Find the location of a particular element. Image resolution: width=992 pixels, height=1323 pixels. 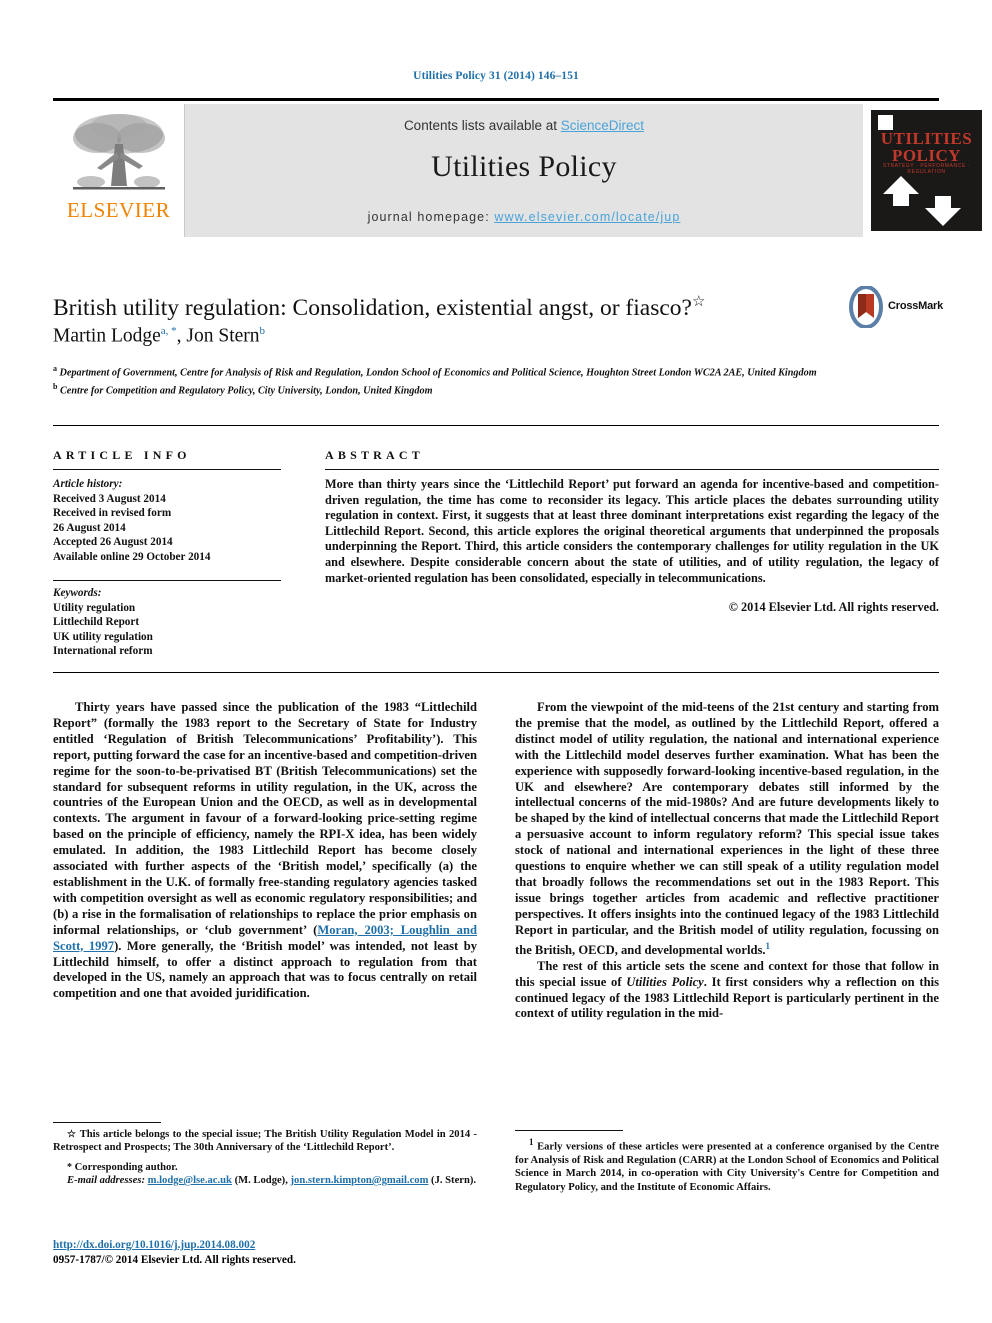

author-1: Martin Lodge is located at coordinates (107, 336).